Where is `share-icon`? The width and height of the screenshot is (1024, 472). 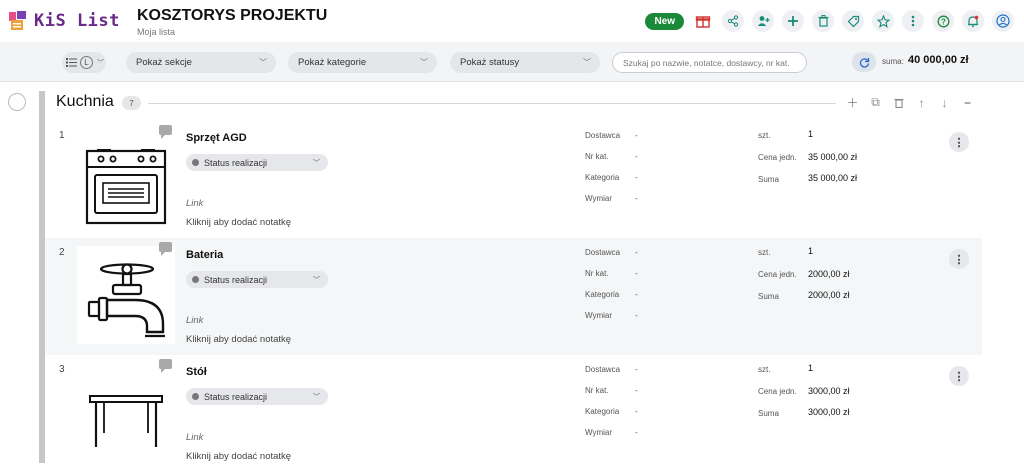 share-icon is located at coordinates (733, 21).